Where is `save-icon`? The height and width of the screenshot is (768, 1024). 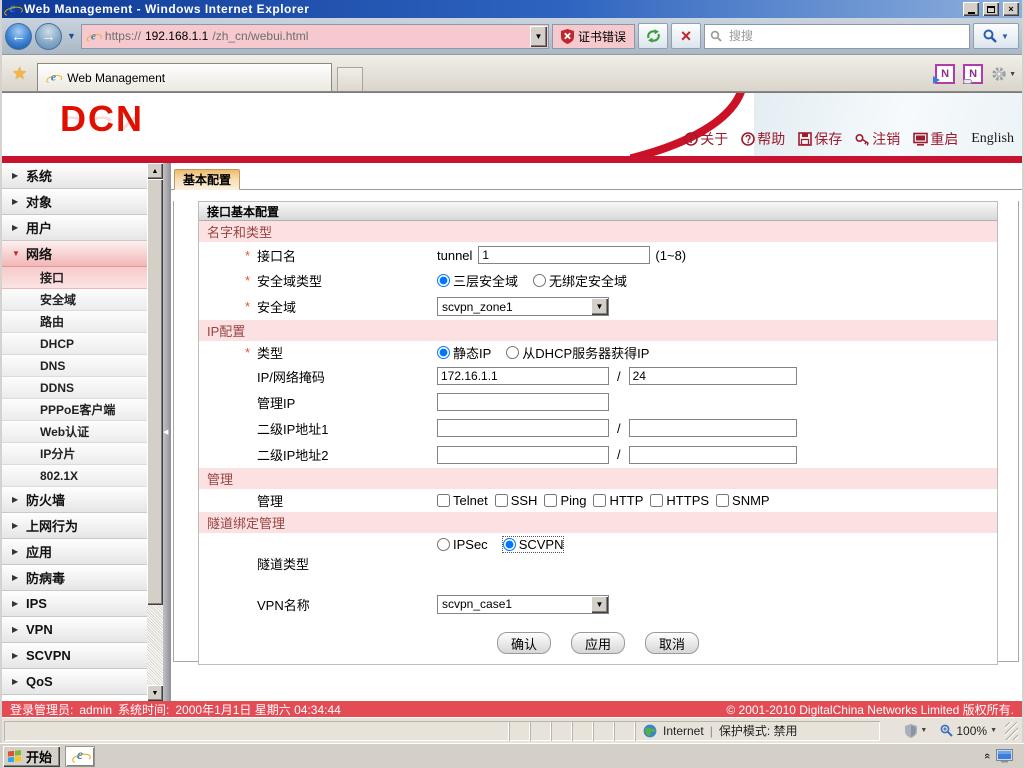
save-icon is located at coordinates (805, 139).